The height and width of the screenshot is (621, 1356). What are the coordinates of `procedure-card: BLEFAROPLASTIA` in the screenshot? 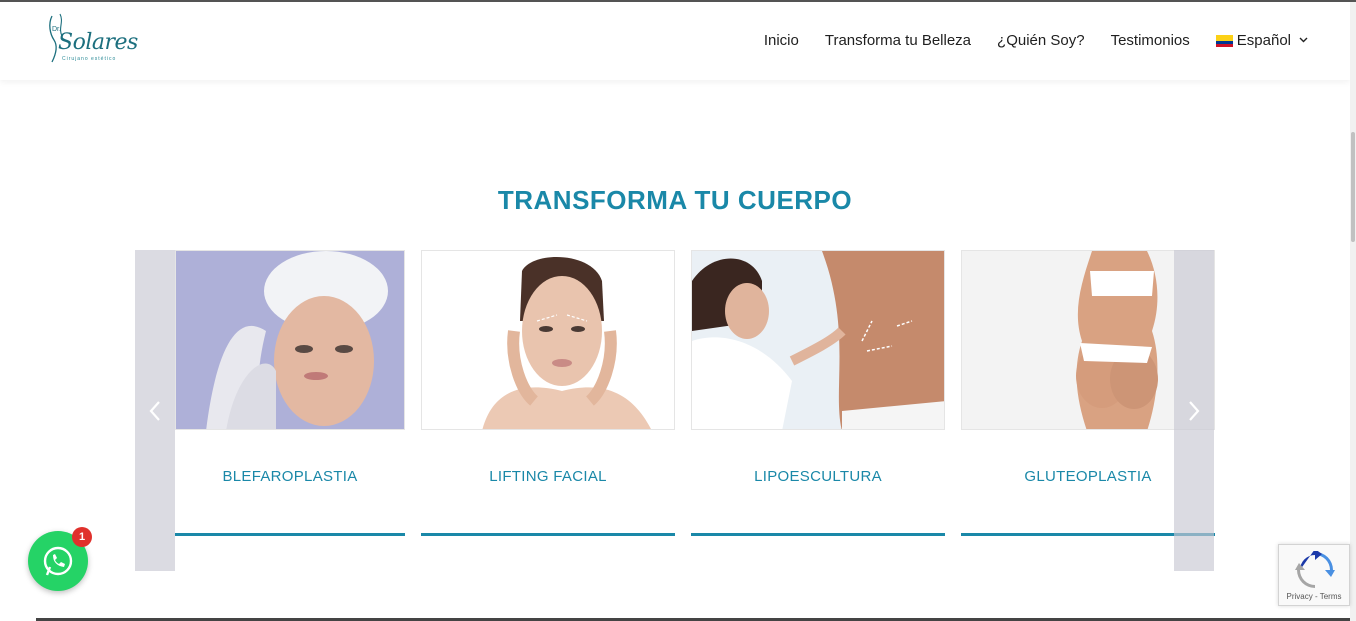 It's located at (290, 393).